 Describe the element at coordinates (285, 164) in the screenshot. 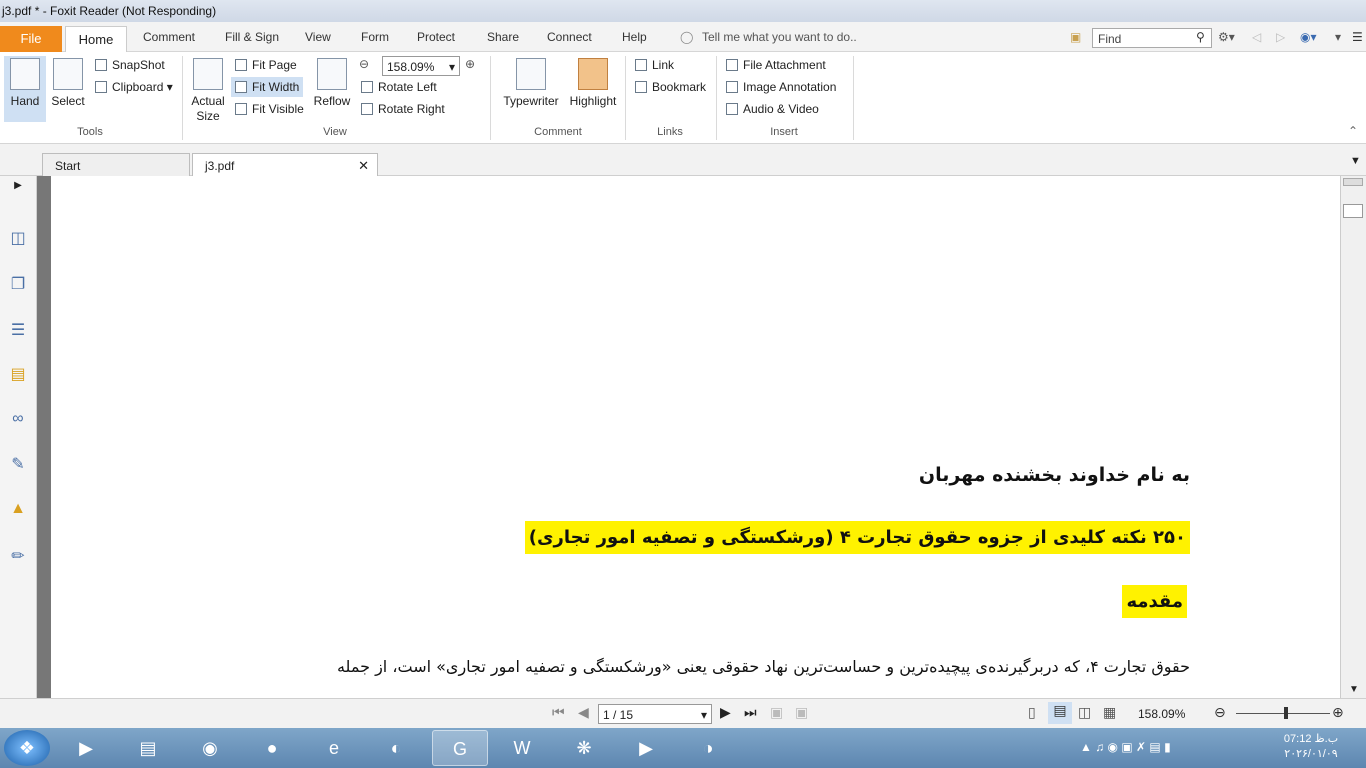

I see `tab-j3-pdf: j3.pdf ✕` at that location.